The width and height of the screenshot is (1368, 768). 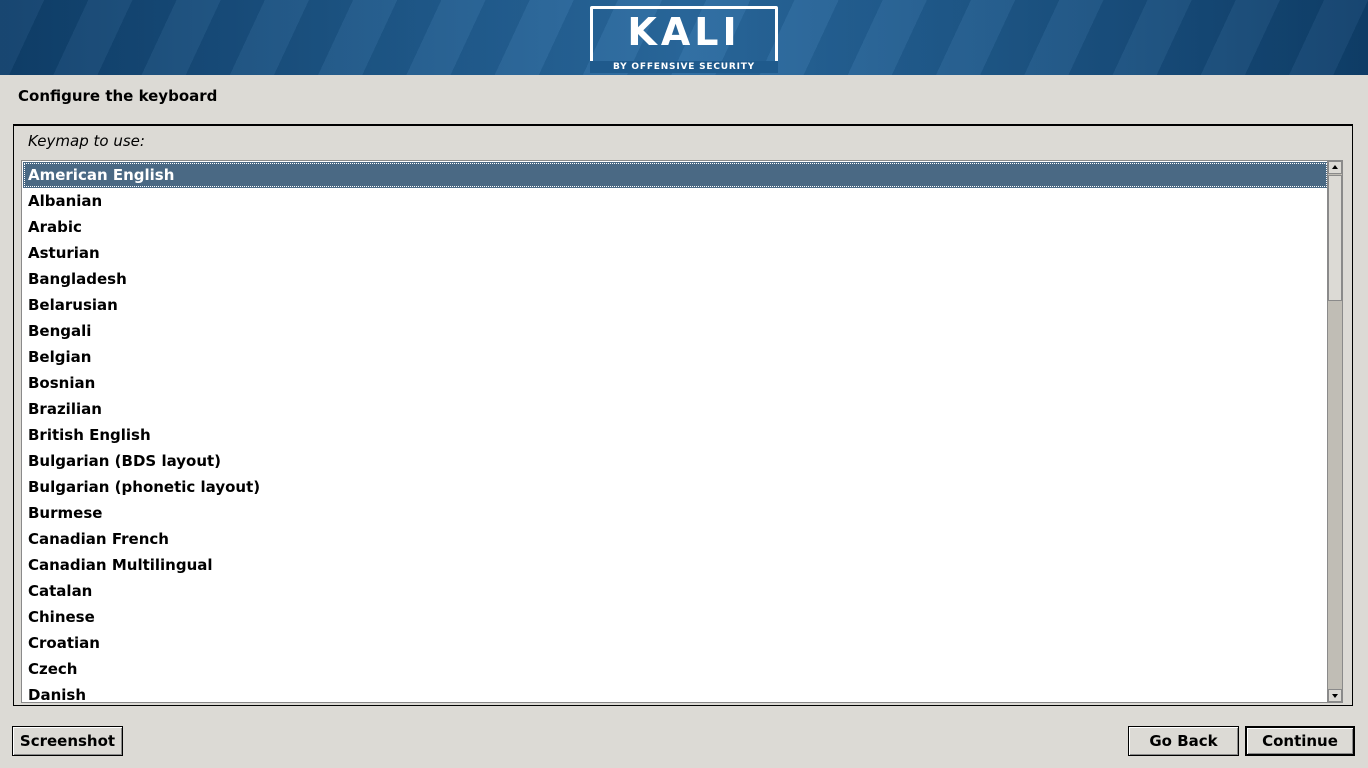 What do you see at coordinates (684, 67) in the screenshot?
I see `logo-subtext: BY OFFENSIVE SECURITY` at bounding box center [684, 67].